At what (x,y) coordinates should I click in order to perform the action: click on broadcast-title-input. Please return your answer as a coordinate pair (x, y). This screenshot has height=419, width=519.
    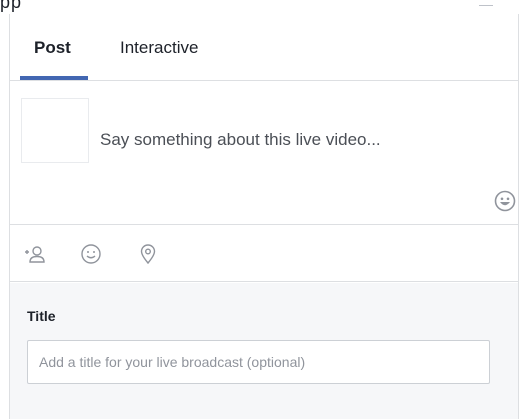
    Looking at the image, I should click on (258, 362).